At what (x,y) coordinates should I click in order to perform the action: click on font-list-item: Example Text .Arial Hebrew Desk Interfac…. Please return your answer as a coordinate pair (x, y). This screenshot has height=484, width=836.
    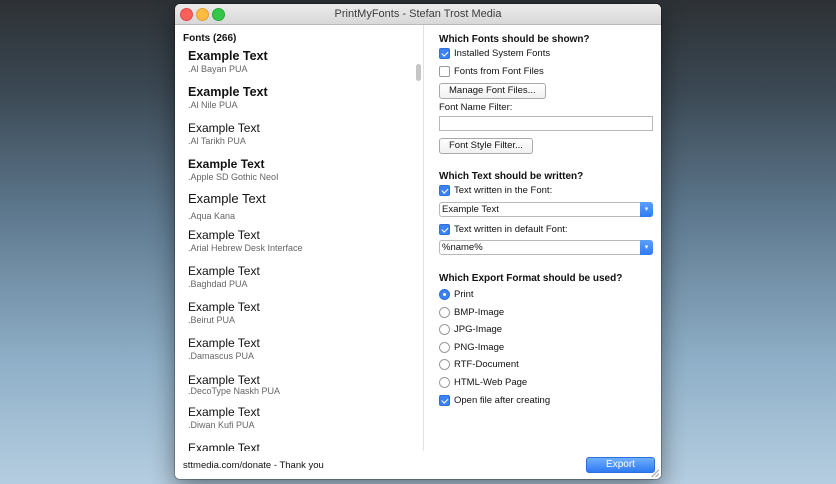
    Looking at the image, I should click on (299, 244).